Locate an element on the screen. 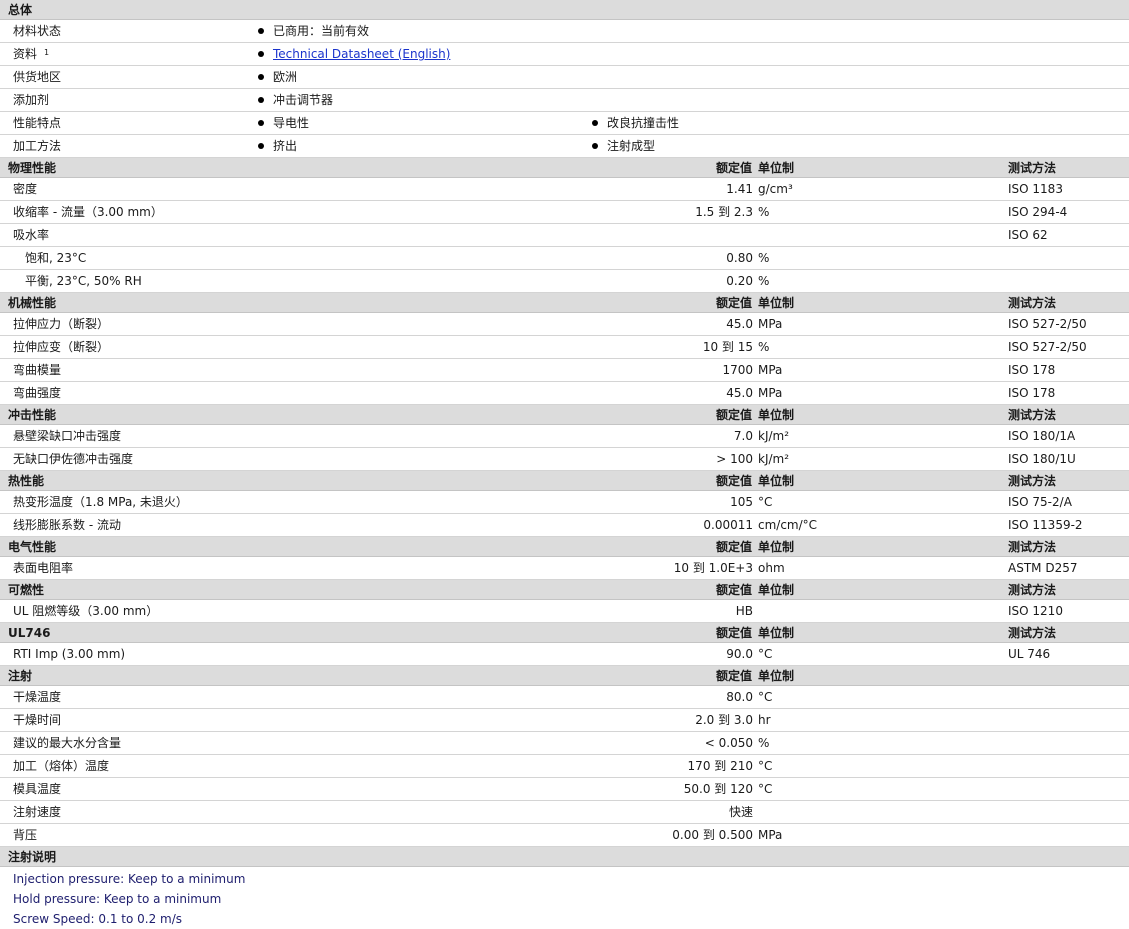 This screenshot has width=1129, height=929. property-value: 0.00011 is located at coordinates (728, 525).